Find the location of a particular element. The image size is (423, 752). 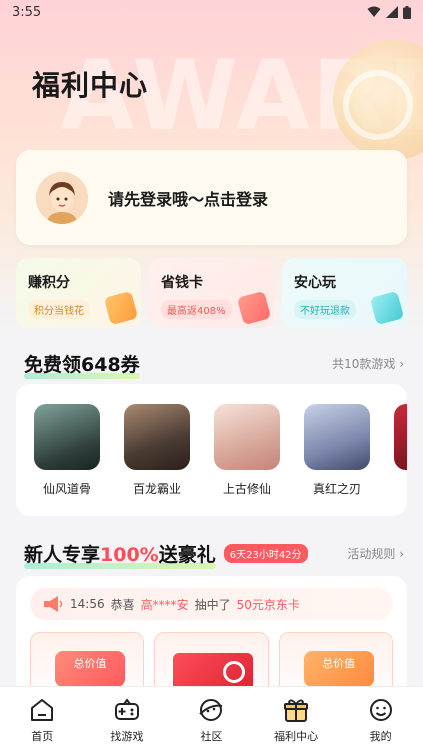

signal-icon is located at coordinates (392, 12).